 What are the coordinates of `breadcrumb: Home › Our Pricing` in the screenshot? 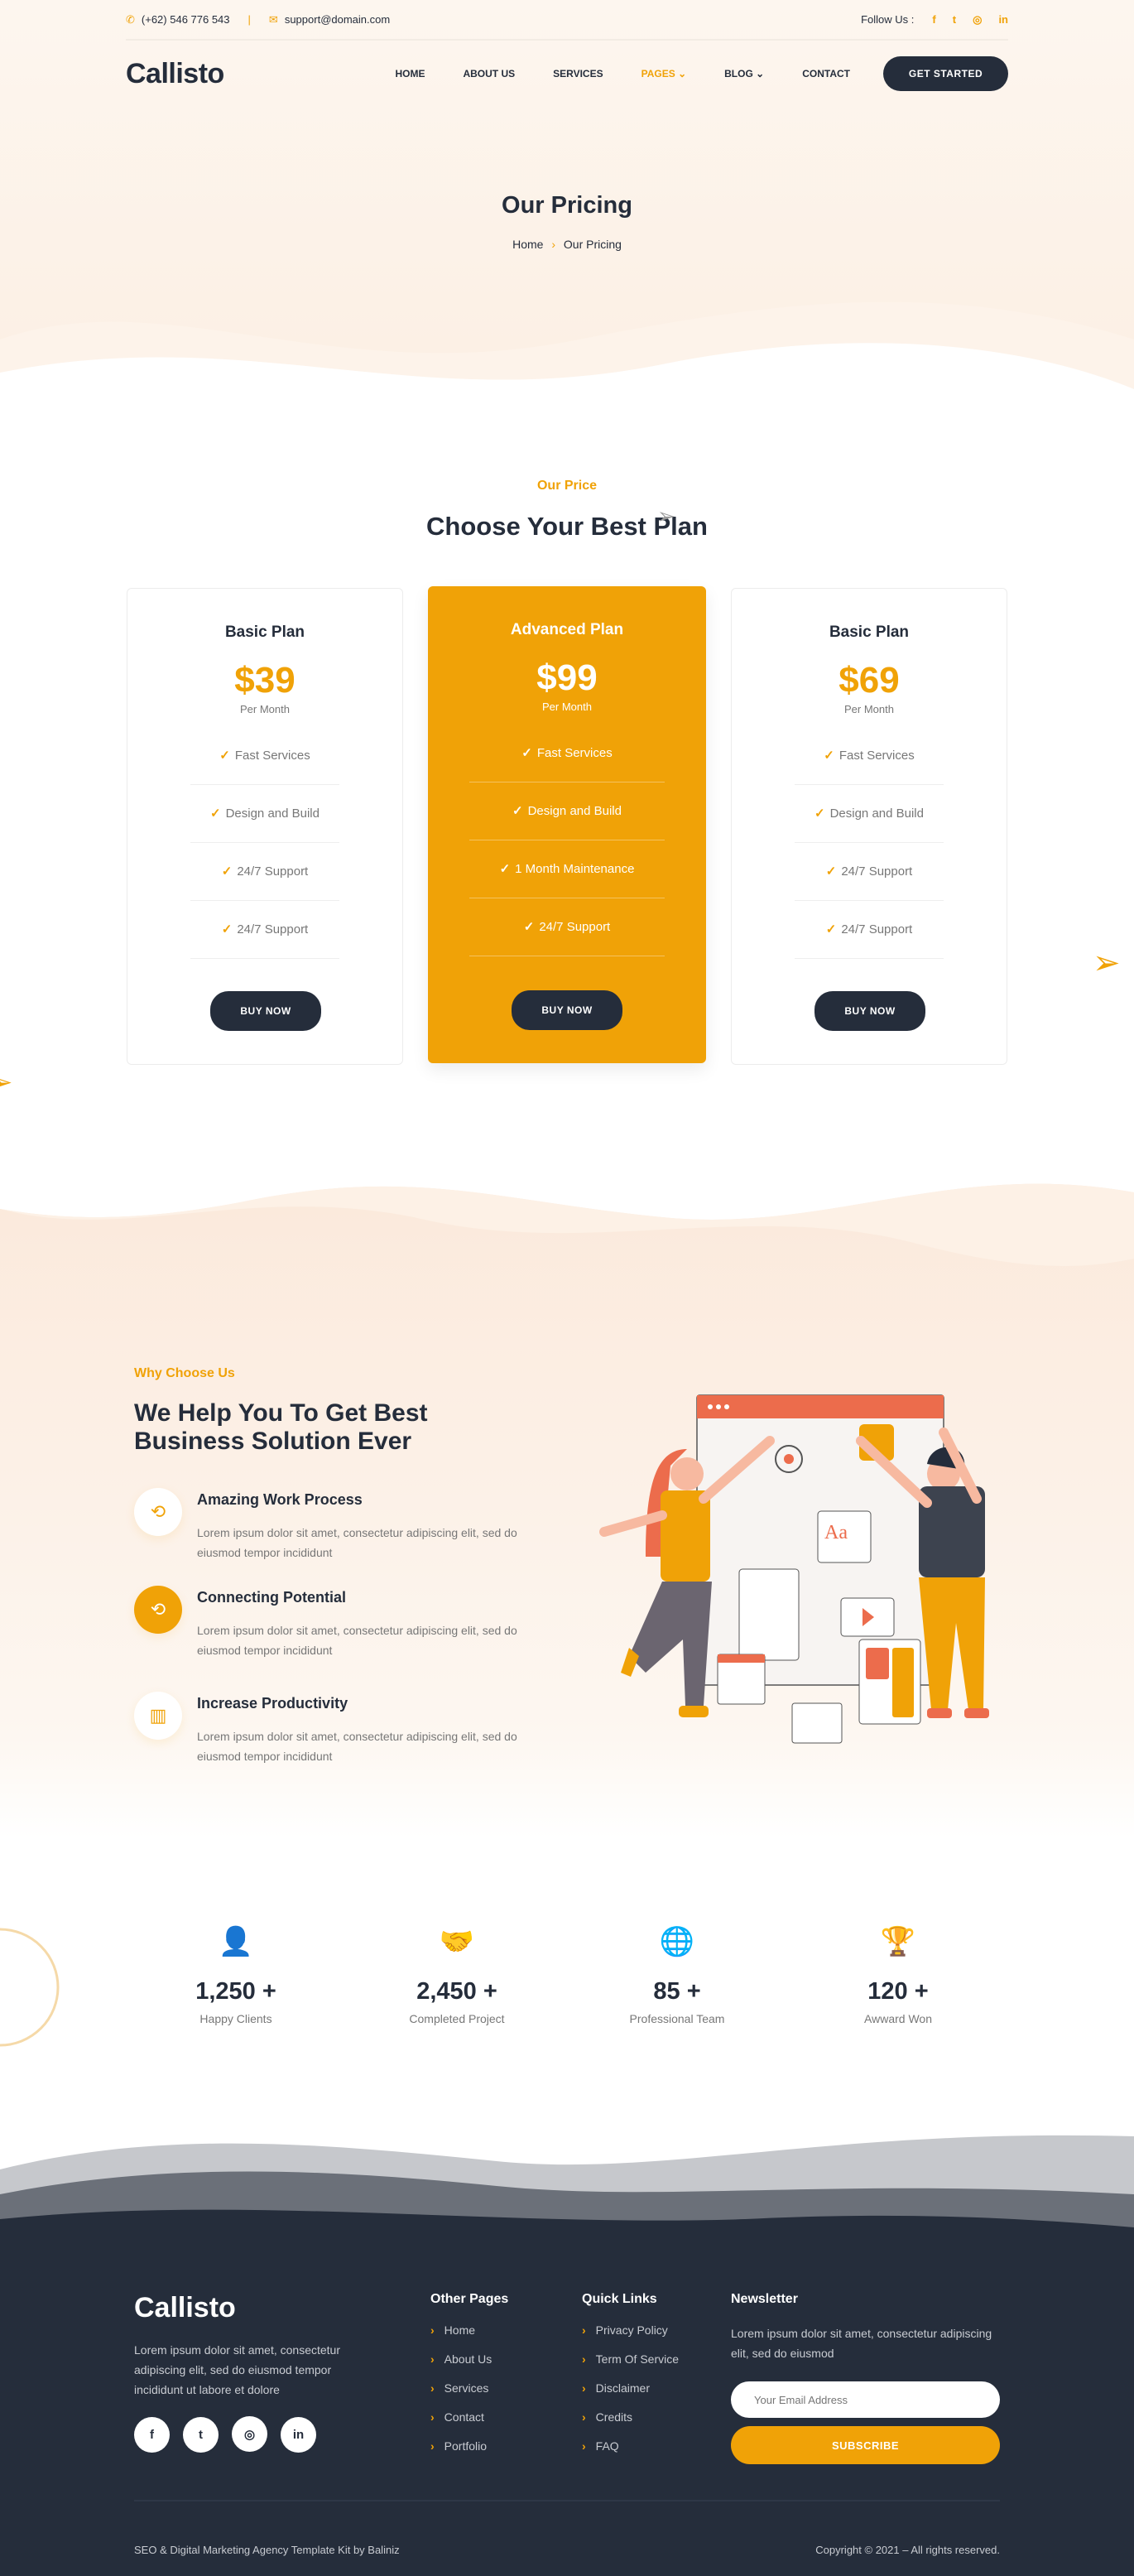 It's located at (567, 244).